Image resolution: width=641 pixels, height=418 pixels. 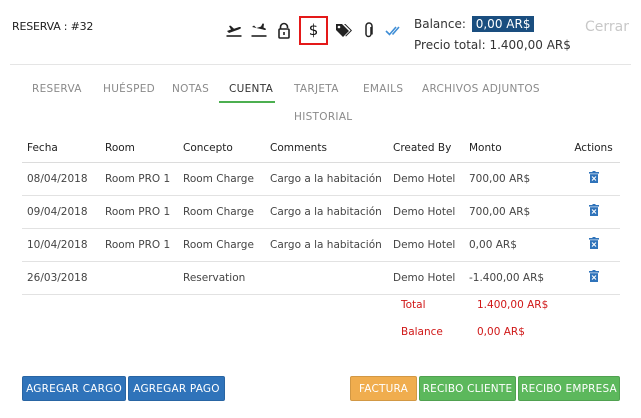 What do you see at coordinates (326, 148) in the screenshot?
I see `col-comments: Comments` at bounding box center [326, 148].